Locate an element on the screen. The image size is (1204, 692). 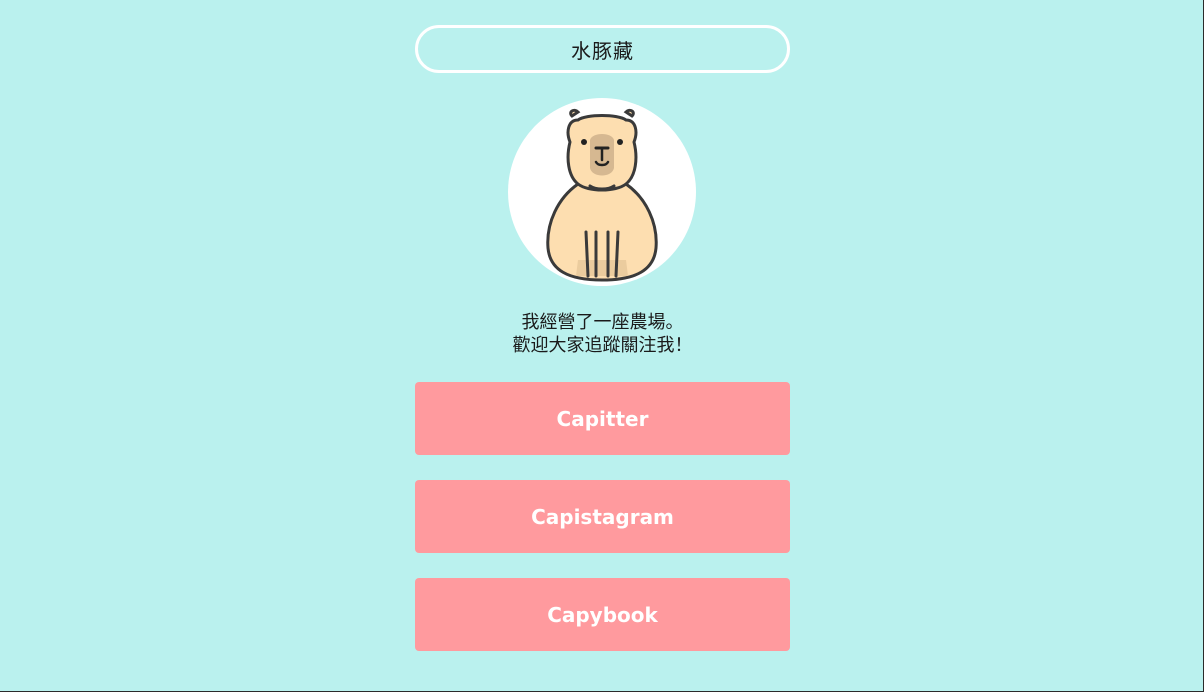
profile-name: 水豚藏 is located at coordinates (602, 49).